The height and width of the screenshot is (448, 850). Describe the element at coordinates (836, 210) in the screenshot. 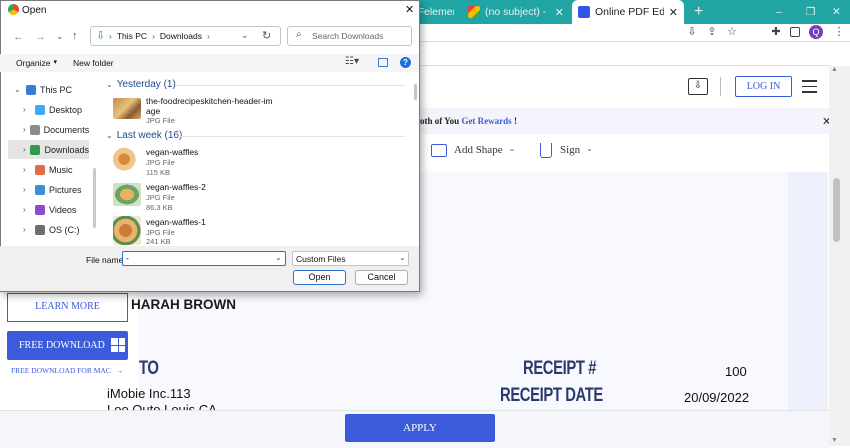

I see `page-scrollbar-thumb` at that location.